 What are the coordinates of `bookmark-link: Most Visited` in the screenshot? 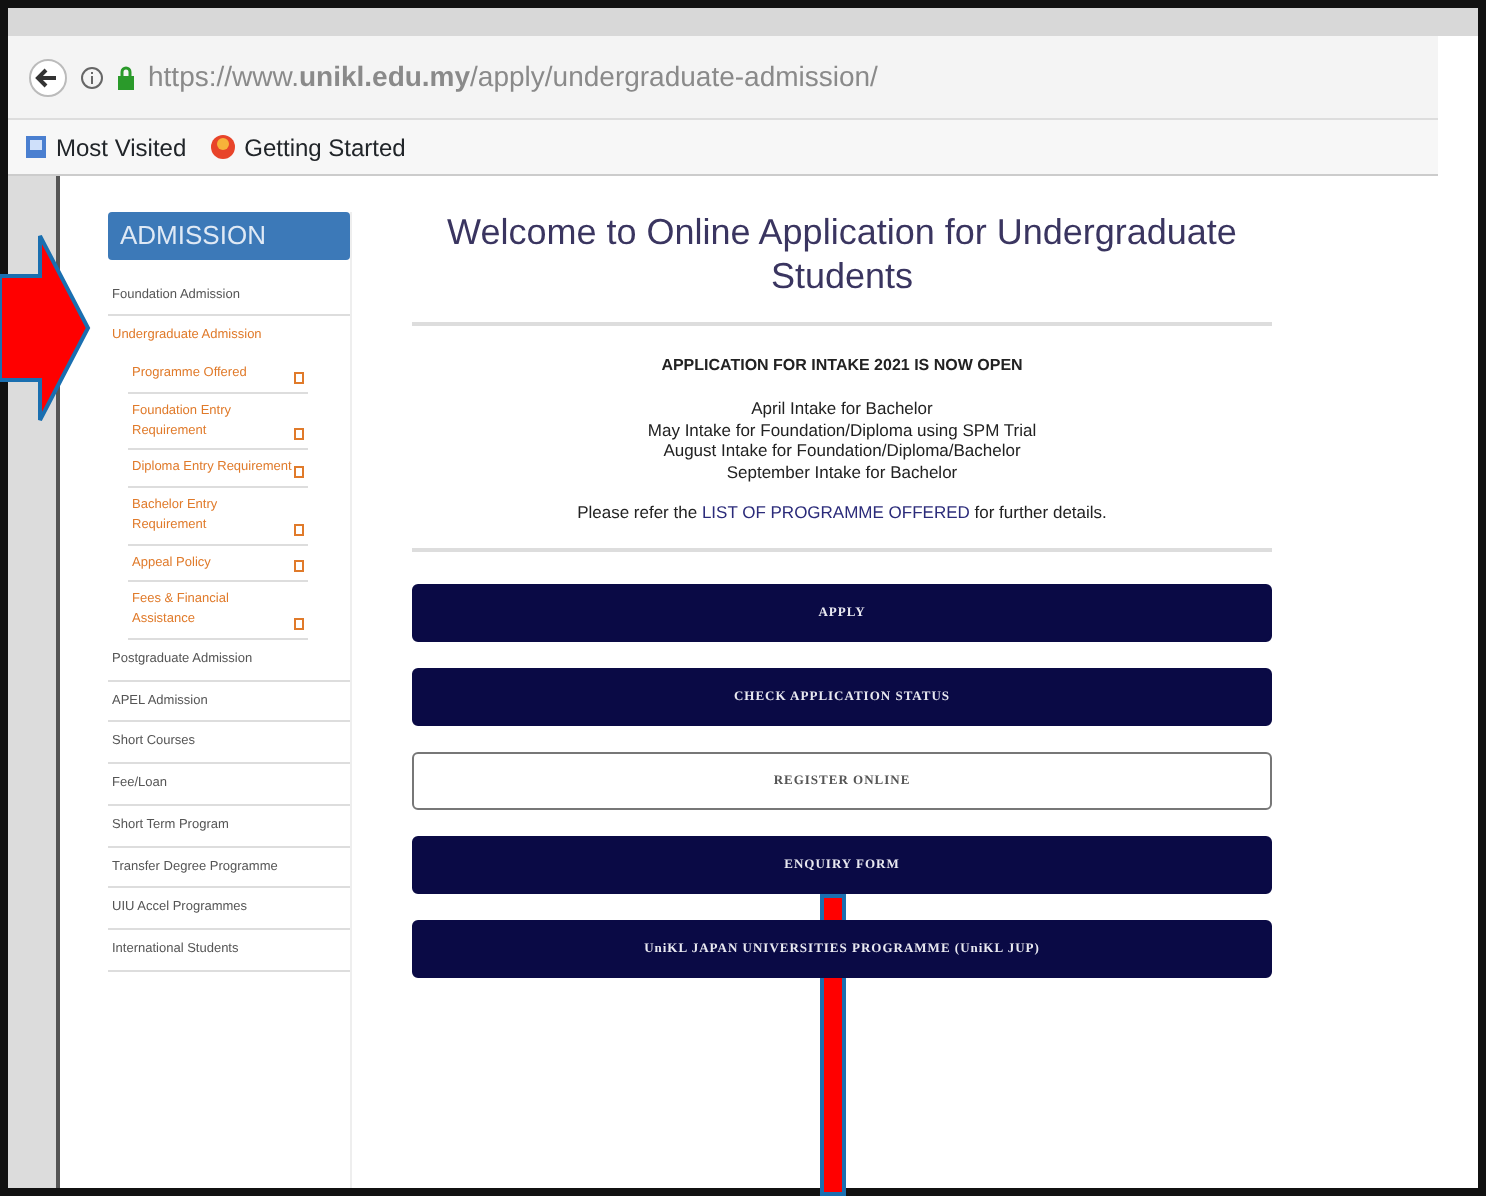 It's located at (121, 147).